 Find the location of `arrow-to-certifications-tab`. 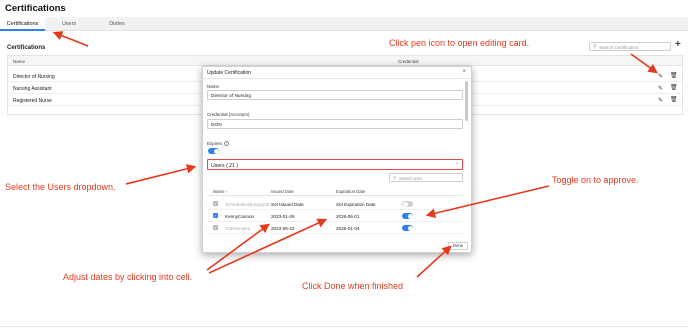

arrow-to-certifications-tab is located at coordinates (70, 39).